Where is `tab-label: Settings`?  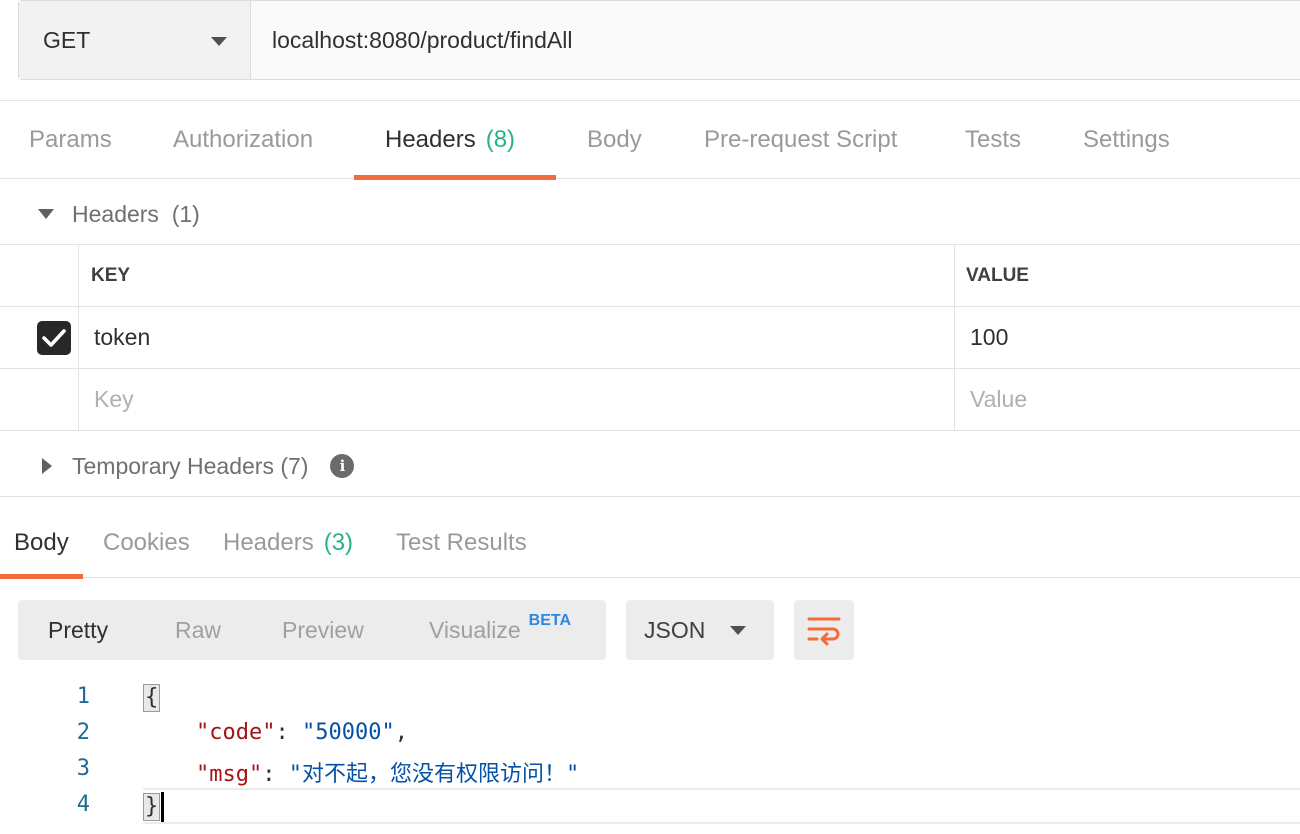 tab-label: Settings is located at coordinates (1126, 139).